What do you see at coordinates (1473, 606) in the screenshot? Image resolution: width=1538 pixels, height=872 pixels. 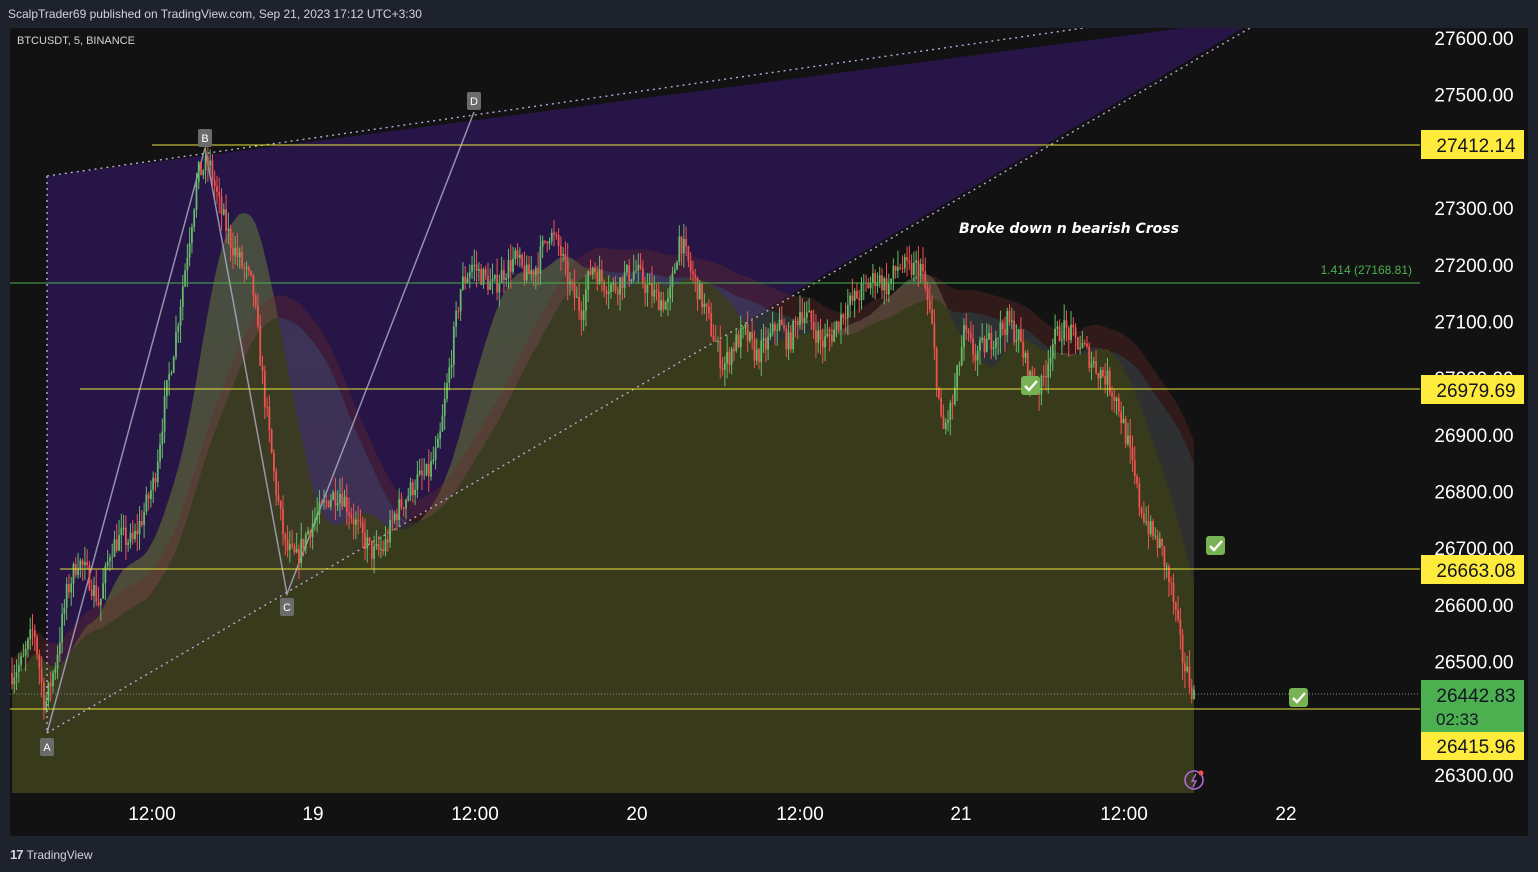 I see `y-tick-label: 26600.00` at bounding box center [1473, 606].